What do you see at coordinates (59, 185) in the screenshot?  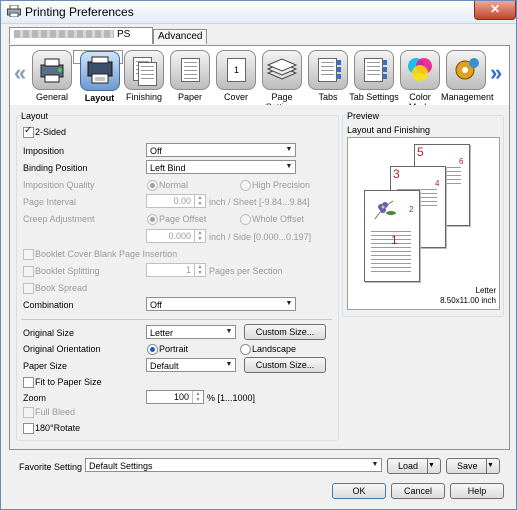 I see `imposition-quality-label: Imposition Quality` at bounding box center [59, 185].